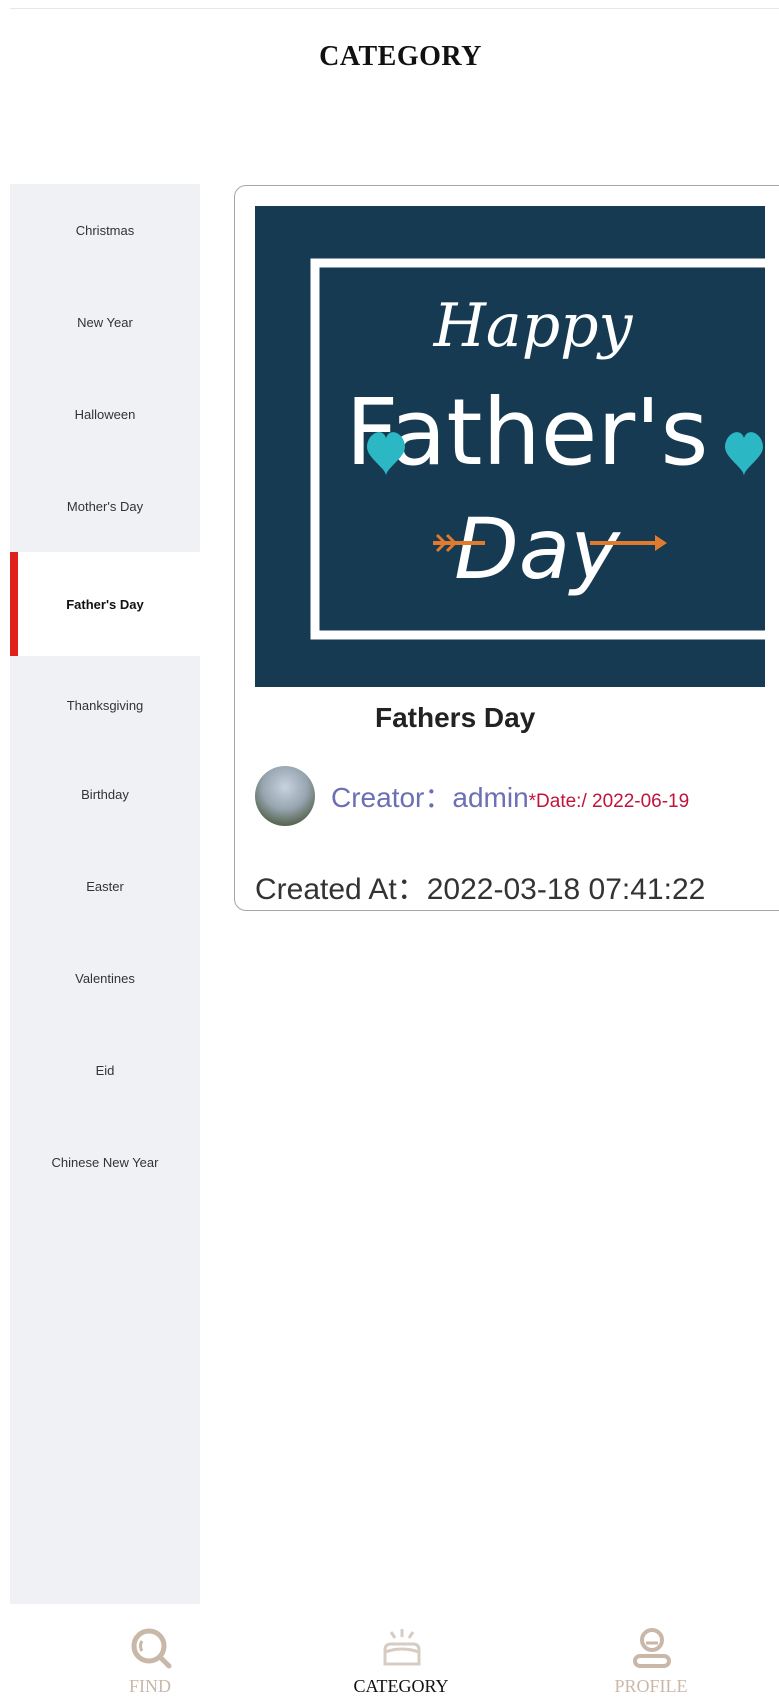  I want to click on sidebar-item-halloween: Halloween, so click(105, 414).